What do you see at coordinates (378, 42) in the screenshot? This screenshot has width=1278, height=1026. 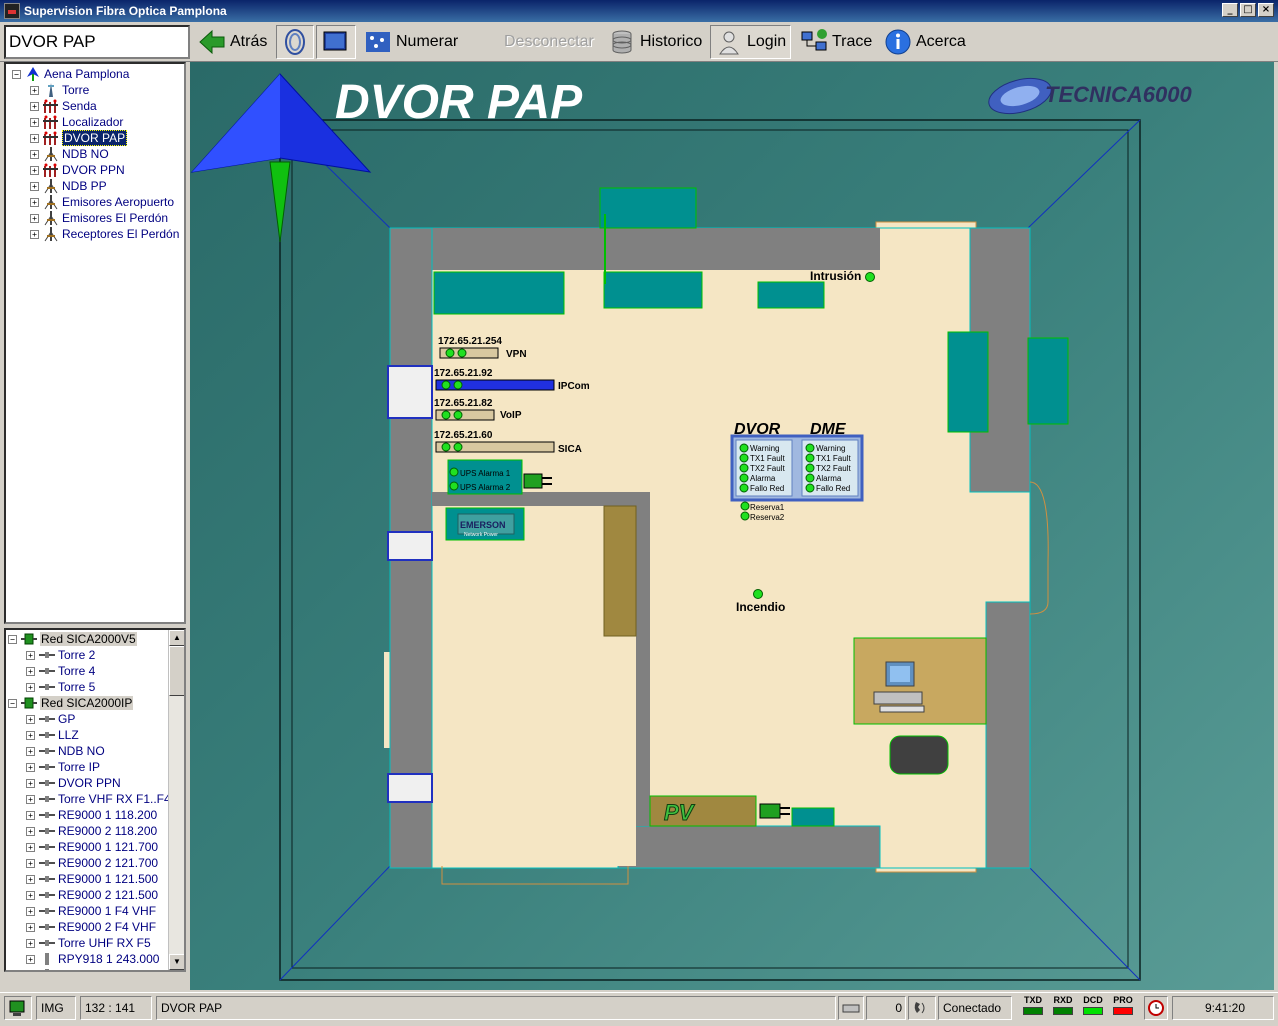 I see `network-map-icon` at bounding box center [378, 42].